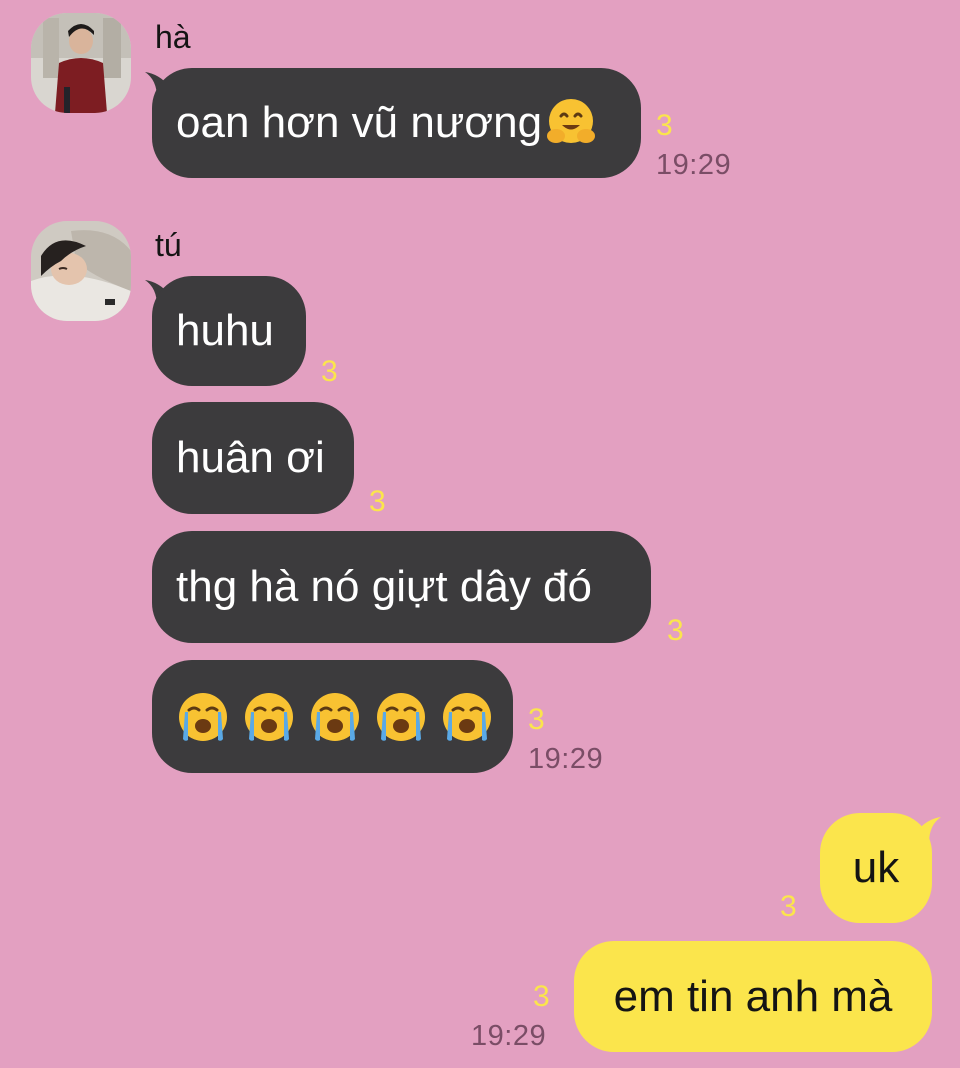 Image resolution: width=960 pixels, height=1068 pixels. I want to click on message-bubble: huân ơi, so click(253, 458).